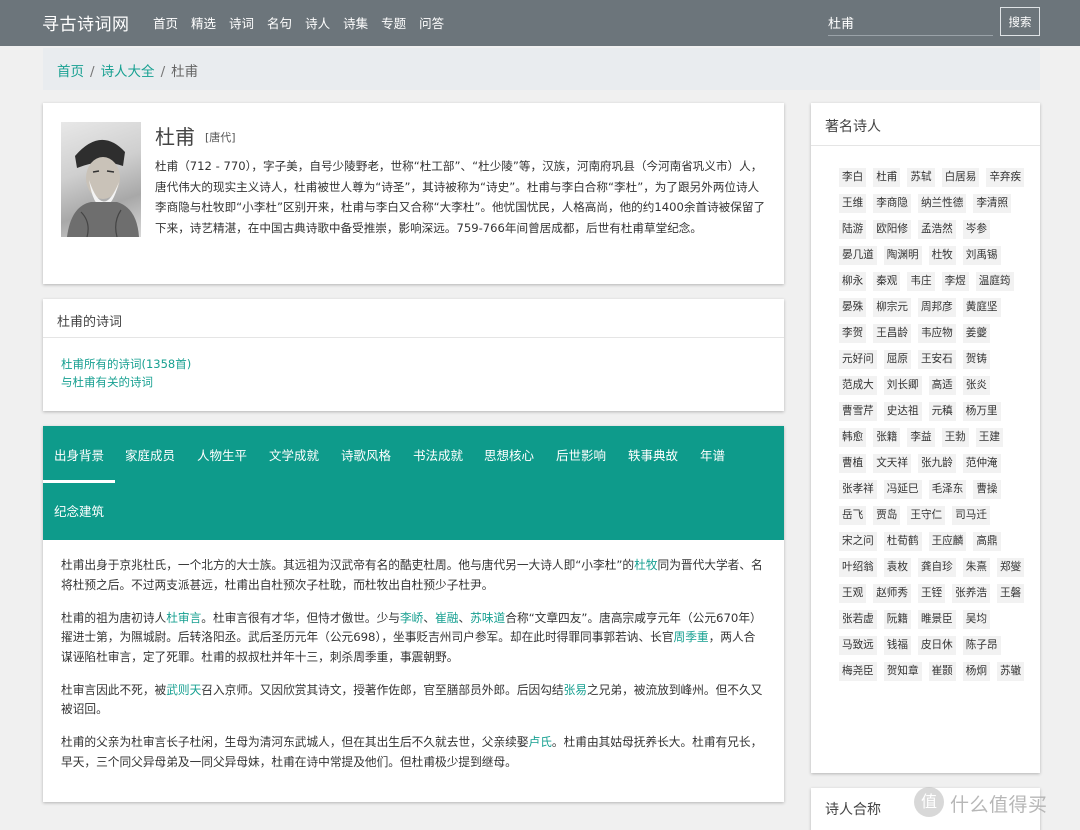 Image resolution: width=1080 pixels, height=830 pixels. What do you see at coordinates (150, 454) in the screenshot?
I see `tab-family: 家庭成员` at bounding box center [150, 454].